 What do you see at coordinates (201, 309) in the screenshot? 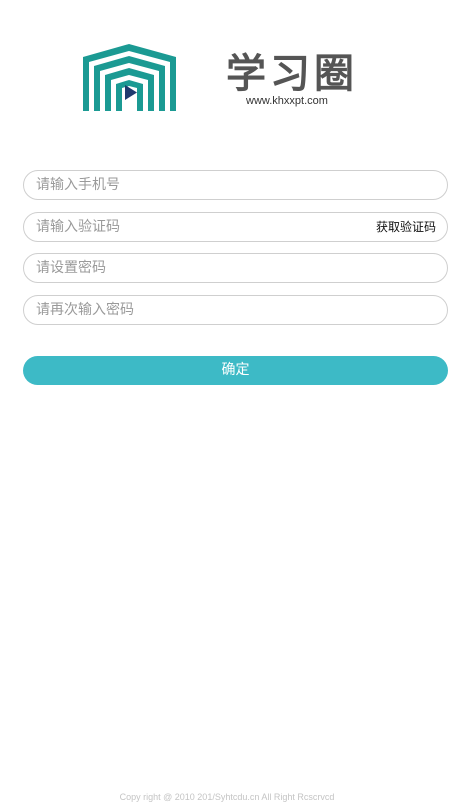
I see `confirm-password-input` at bounding box center [201, 309].